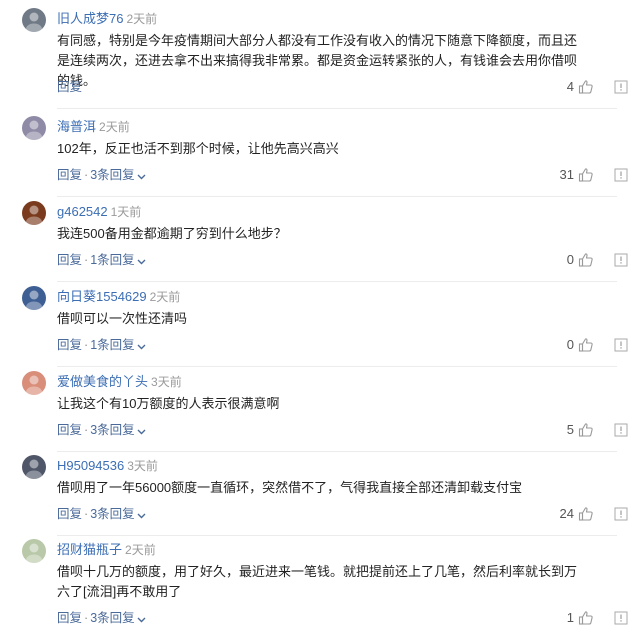  What do you see at coordinates (122, 318) in the screenshot?
I see `comment-text: 借呗可以一次性还清吗` at bounding box center [122, 318].